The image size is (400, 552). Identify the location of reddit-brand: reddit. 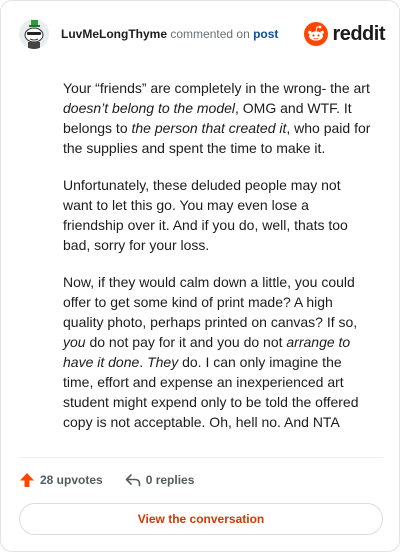
(344, 34).